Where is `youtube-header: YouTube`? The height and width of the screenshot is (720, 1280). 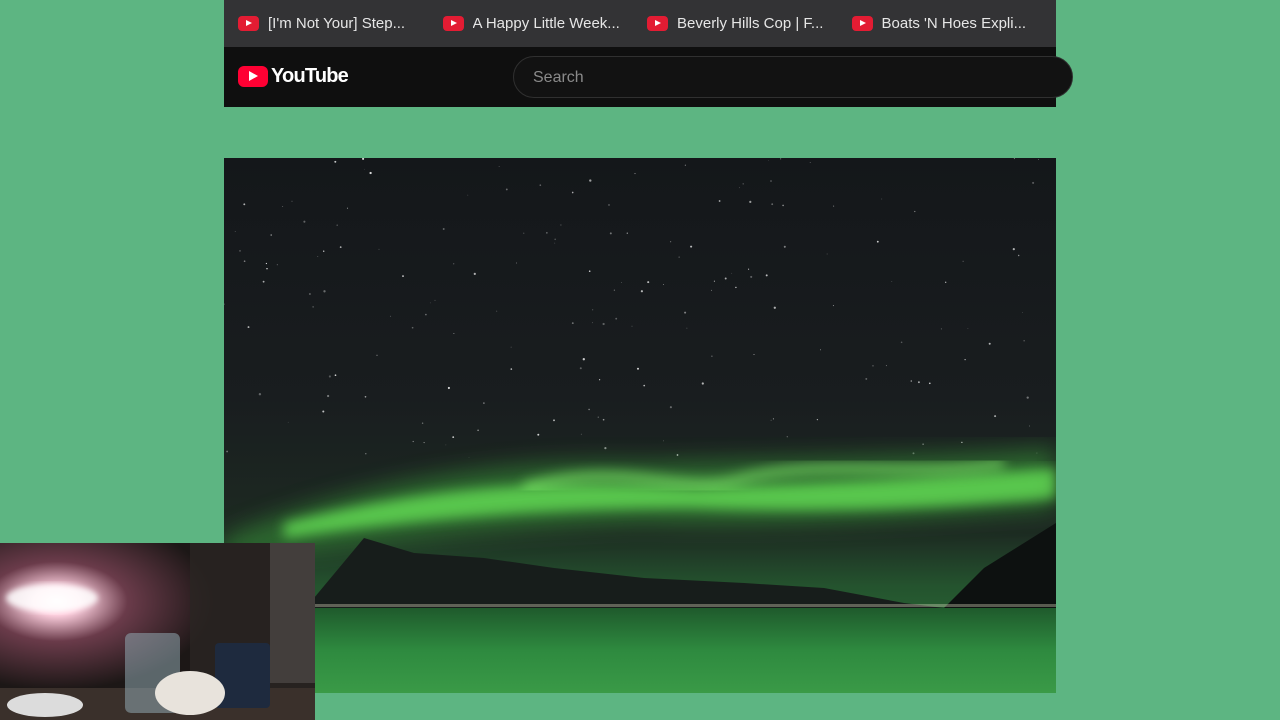 youtube-header: YouTube is located at coordinates (648, 77).